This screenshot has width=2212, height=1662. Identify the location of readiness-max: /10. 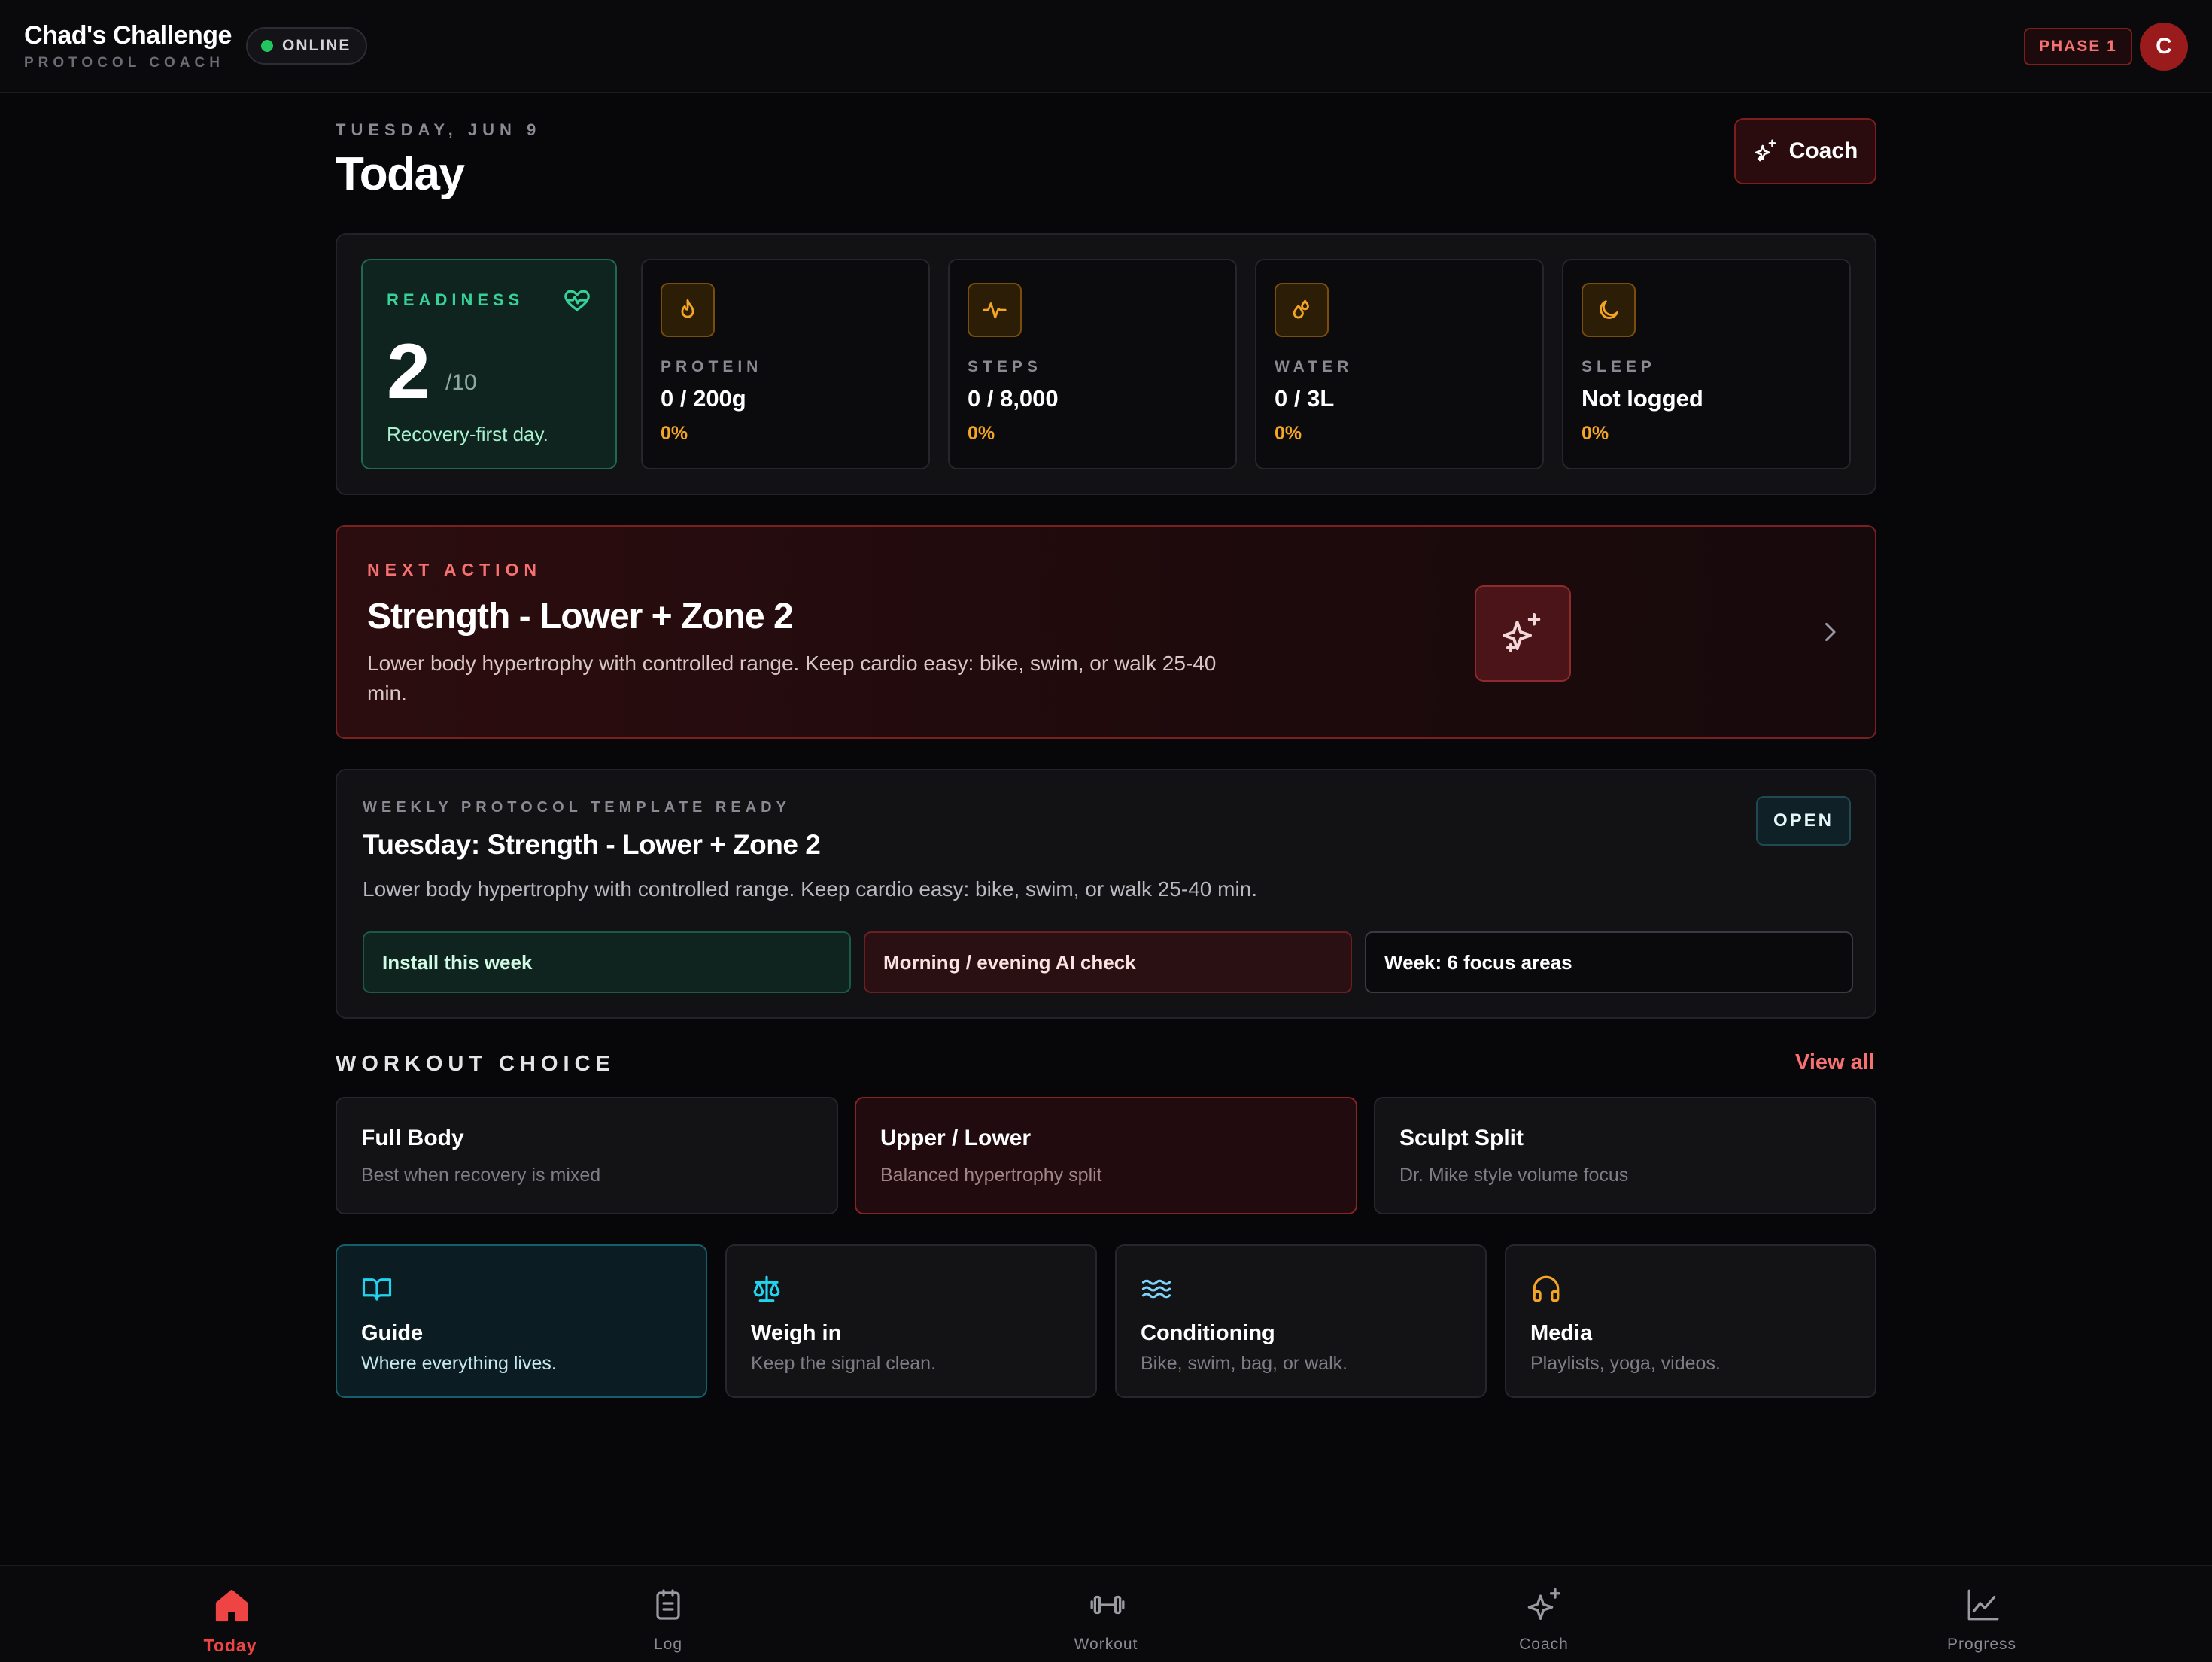
(461, 382).